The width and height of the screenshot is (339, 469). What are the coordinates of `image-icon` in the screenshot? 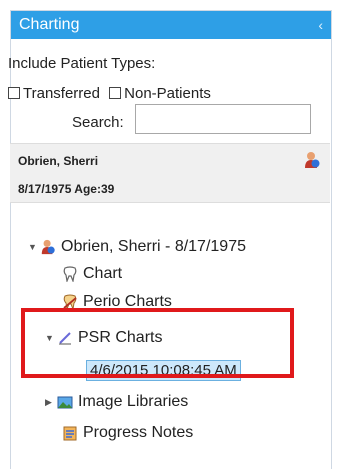 It's located at (65, 402).